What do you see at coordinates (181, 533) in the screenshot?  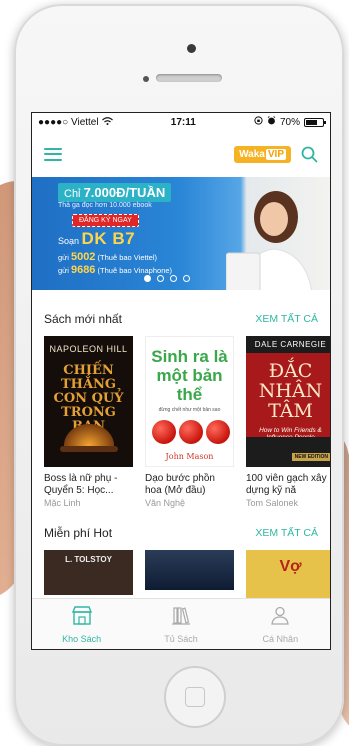 I see `section-header-free-hot: Miễn phí Hot XEM TẤT CẢ` at bounding box center [181, 533].